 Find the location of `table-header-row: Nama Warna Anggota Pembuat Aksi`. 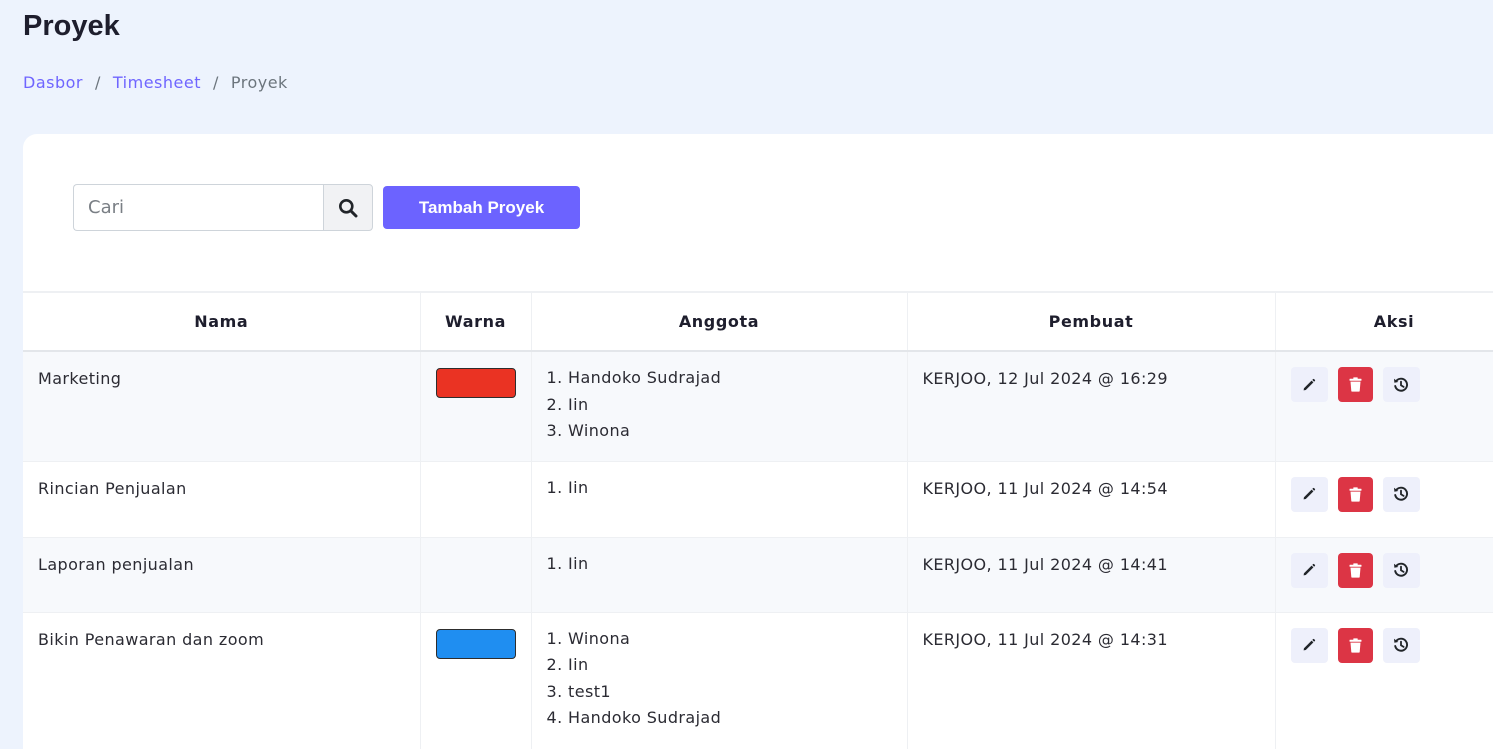

table-header-row: Nama Warna Anggota Pembuat Aksi is located at coordinates (758, 321).